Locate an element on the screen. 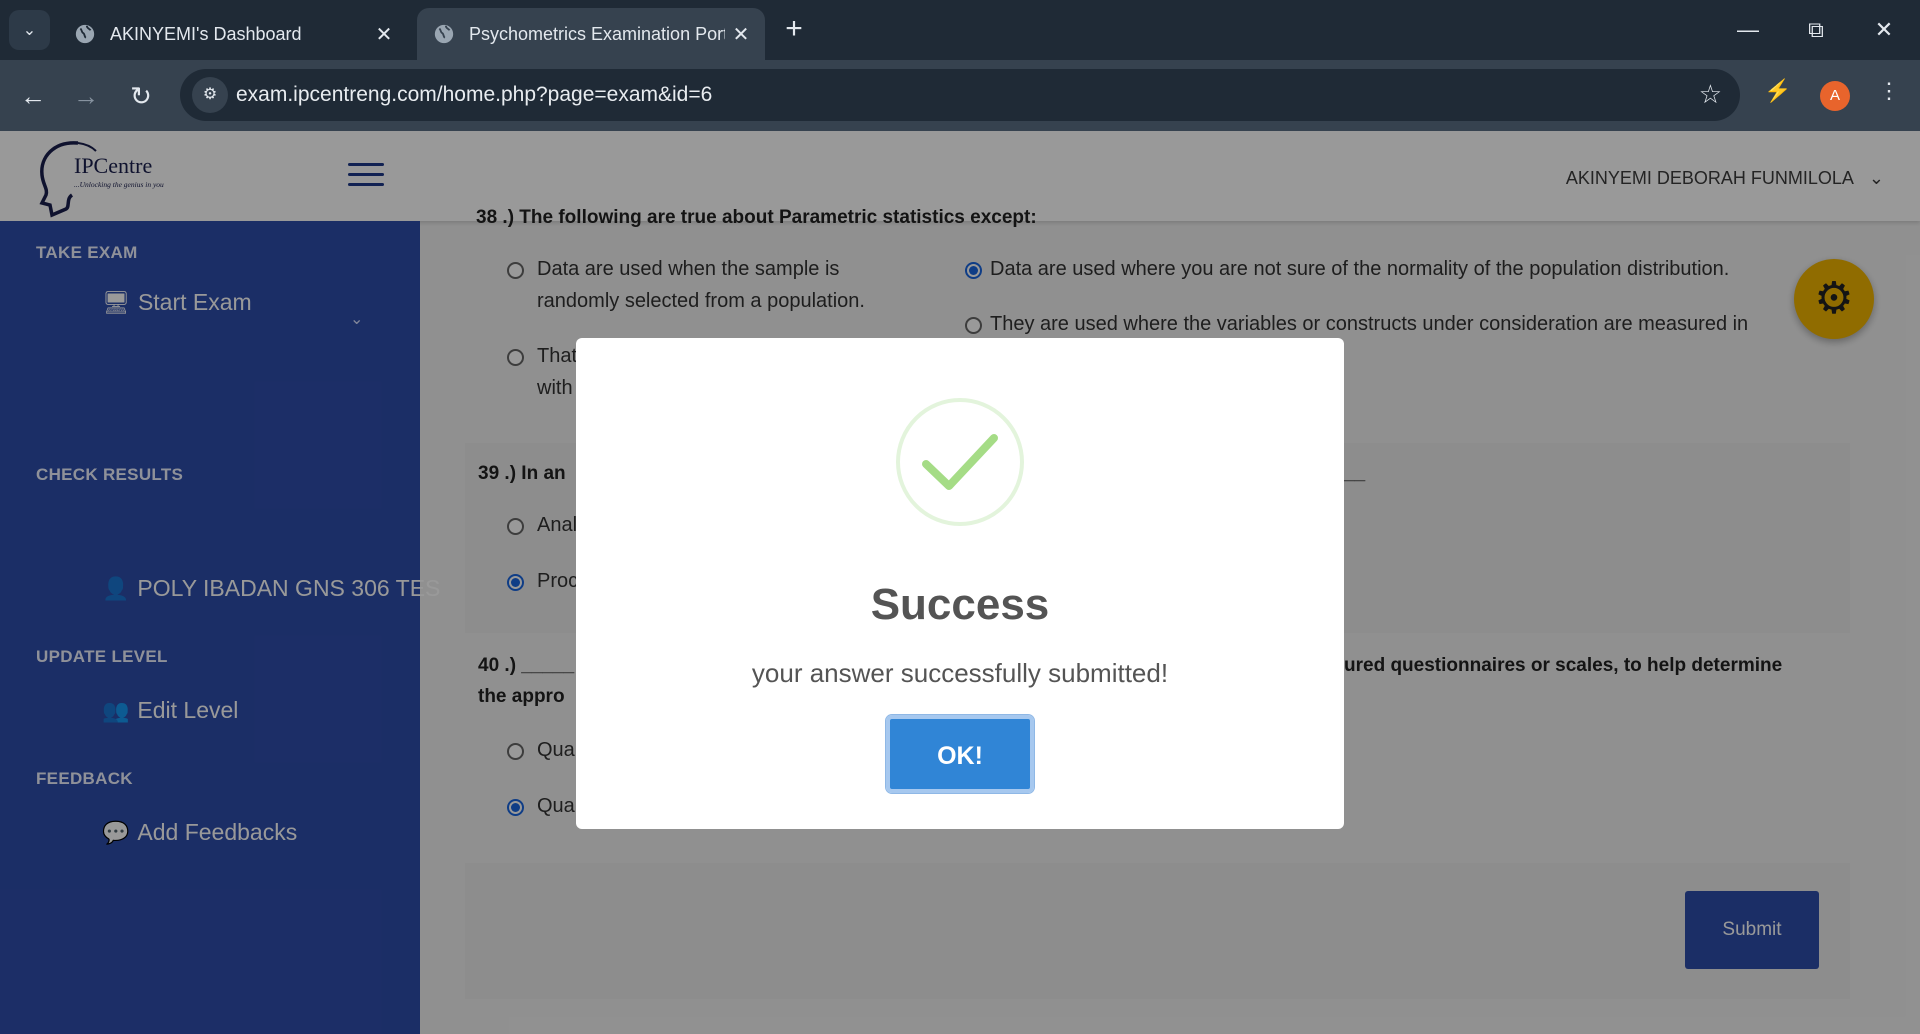 The height and width of the screenshot is (1034, 1920). browser-menu-icon: ⋮ is located at coordinates (1889, 91).